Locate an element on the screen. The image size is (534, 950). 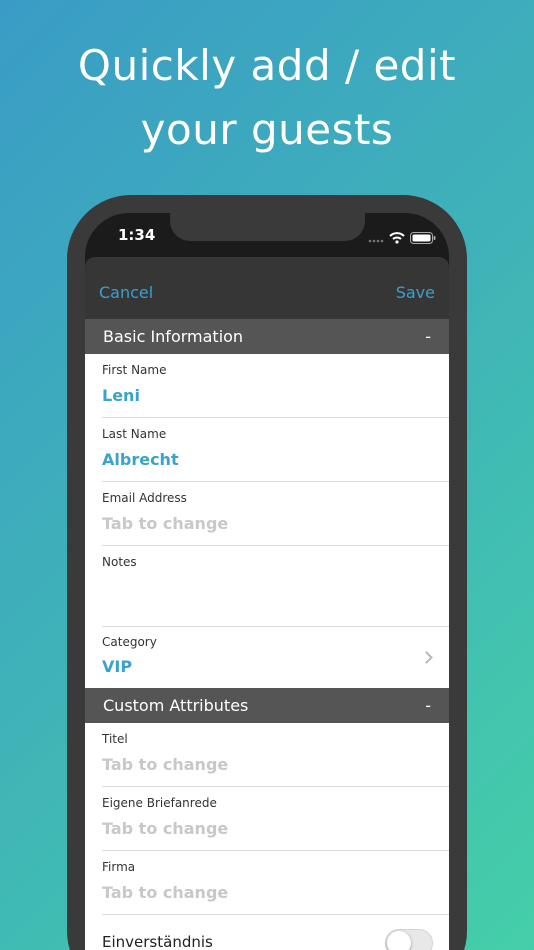
first-name-field: First Name Leni is located at coordinates (275, 386).